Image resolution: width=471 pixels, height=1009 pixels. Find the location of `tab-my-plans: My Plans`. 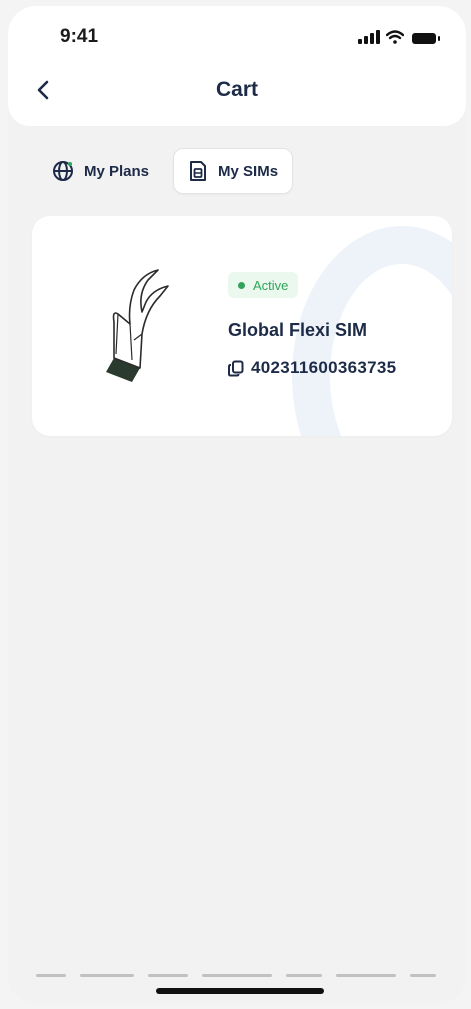

tab-my-plans: My Plans is located at coordinates (100, 171).